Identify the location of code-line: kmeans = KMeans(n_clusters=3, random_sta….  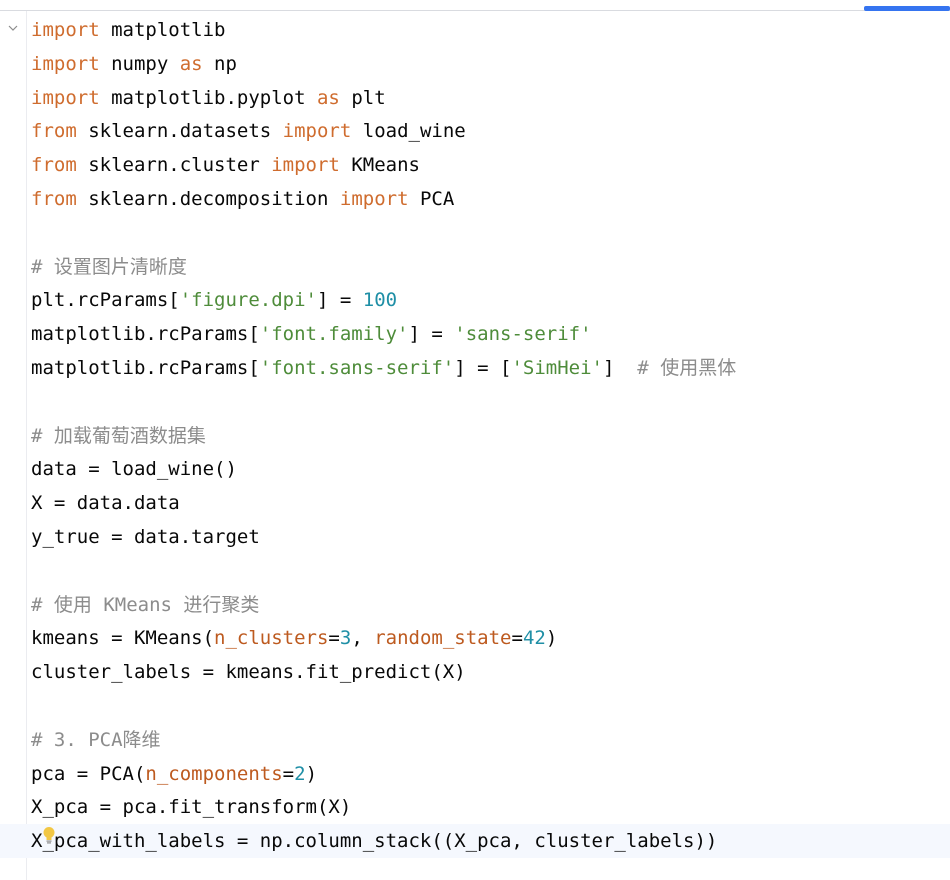
(490, 639).